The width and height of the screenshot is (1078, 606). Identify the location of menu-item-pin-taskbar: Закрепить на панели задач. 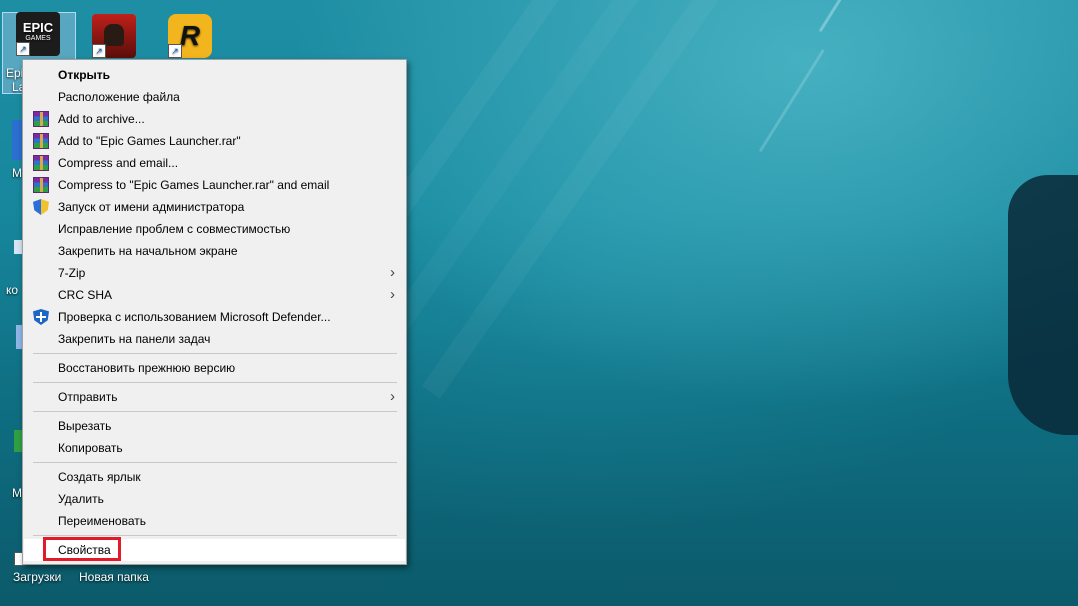
(214, 339).